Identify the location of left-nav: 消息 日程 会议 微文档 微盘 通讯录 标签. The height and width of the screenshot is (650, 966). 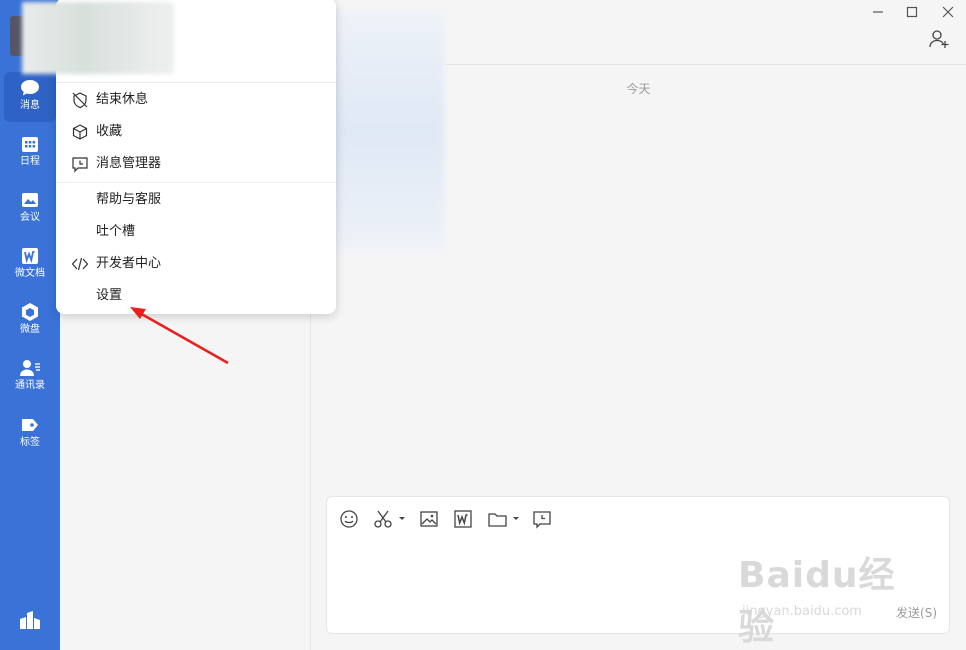
(30, 325).